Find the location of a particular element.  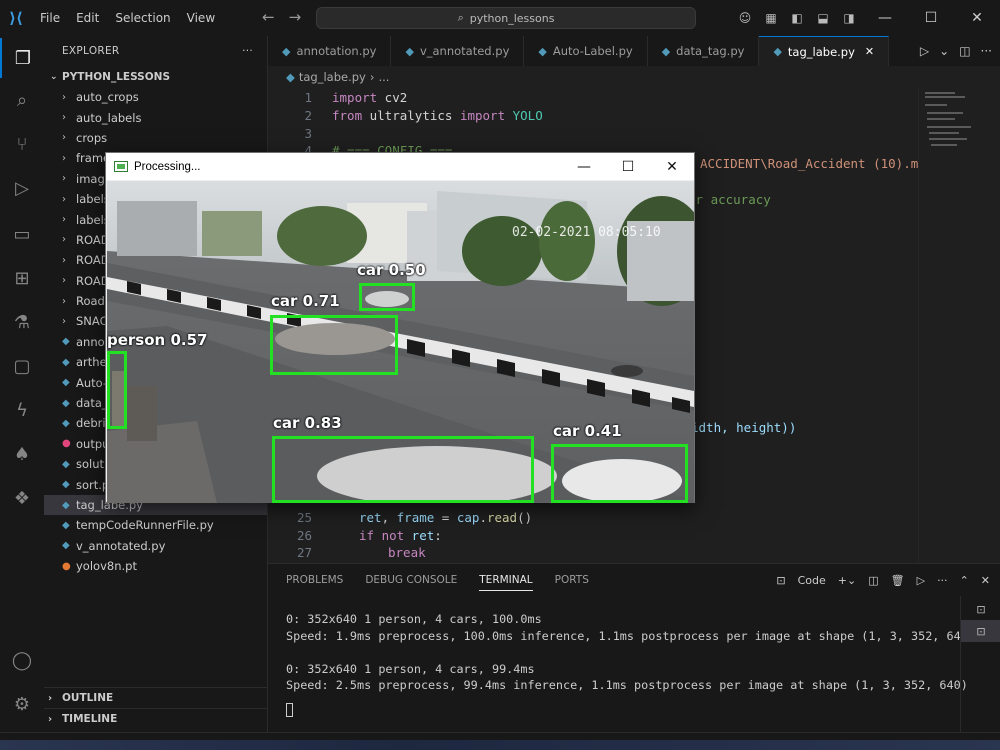

close-tab-icon: ✕ is located at coordinates (869, 51).